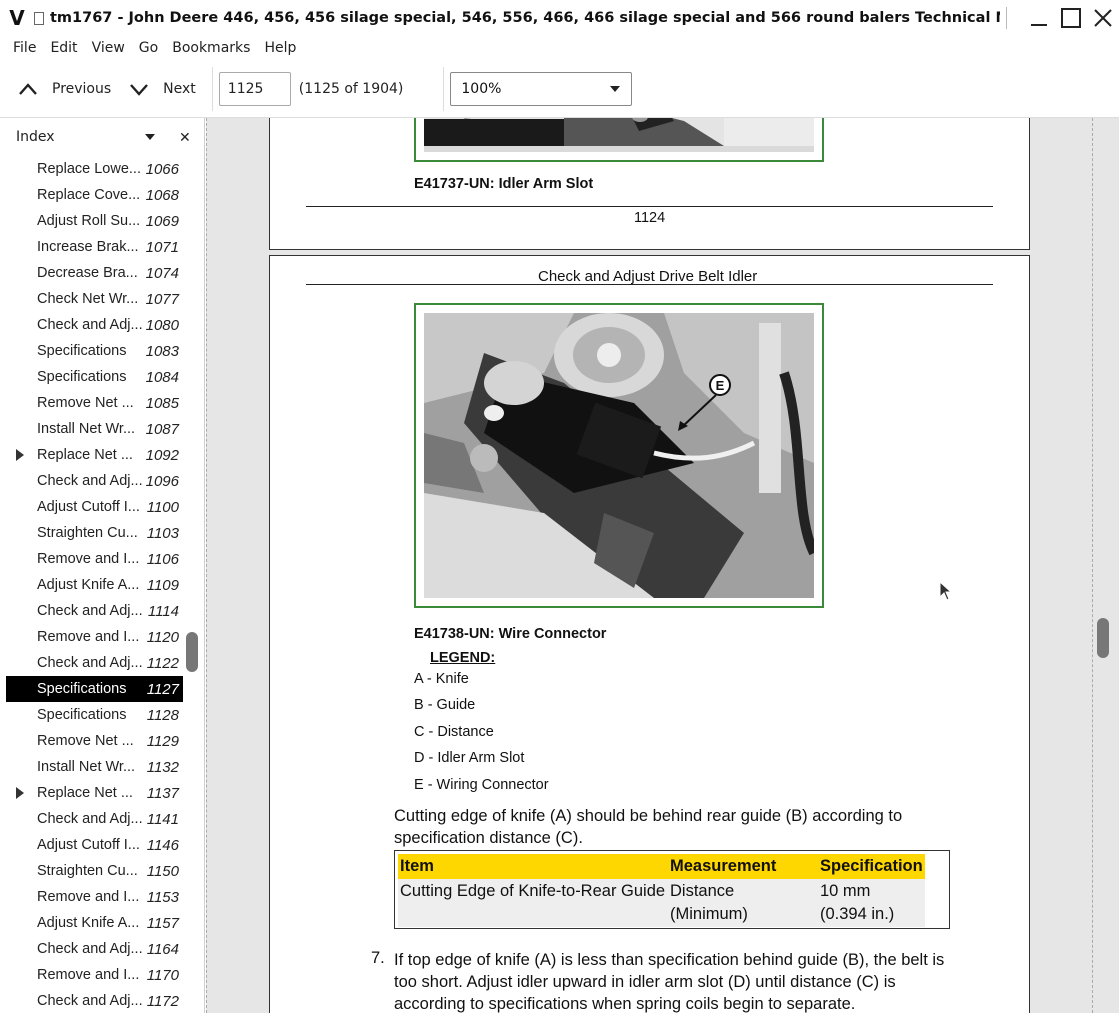 The height and width of the screenshot is (1013, 1119). What do you see at coordinates (648, 276) in the screenshot?
I see `section-title: Check and Adjust Drive Belt Idler` at bounding box center [648, 276].